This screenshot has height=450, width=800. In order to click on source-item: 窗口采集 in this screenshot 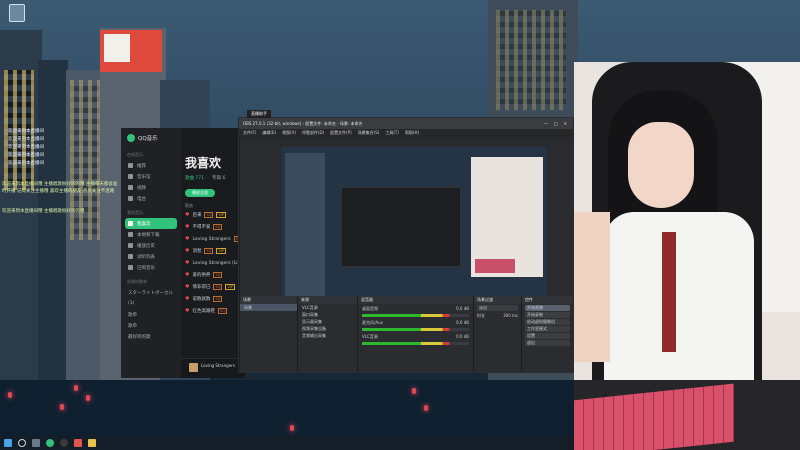, I will do `click(327, 314)`.